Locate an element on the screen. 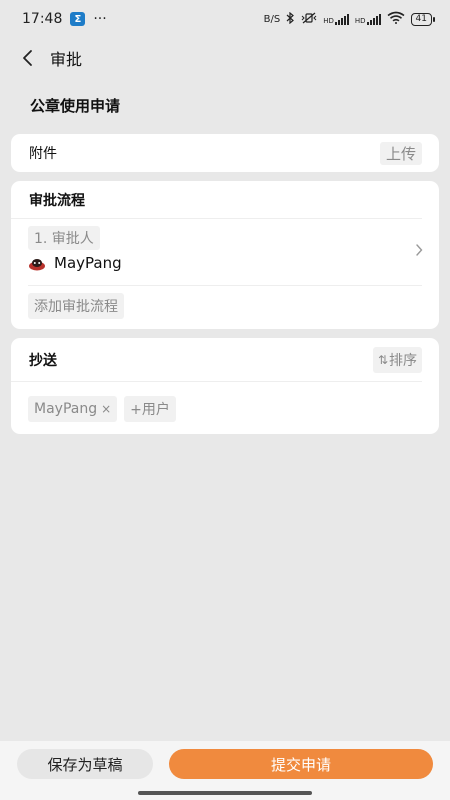  signal-1-icon: HD is located at coordinates (336, 19).